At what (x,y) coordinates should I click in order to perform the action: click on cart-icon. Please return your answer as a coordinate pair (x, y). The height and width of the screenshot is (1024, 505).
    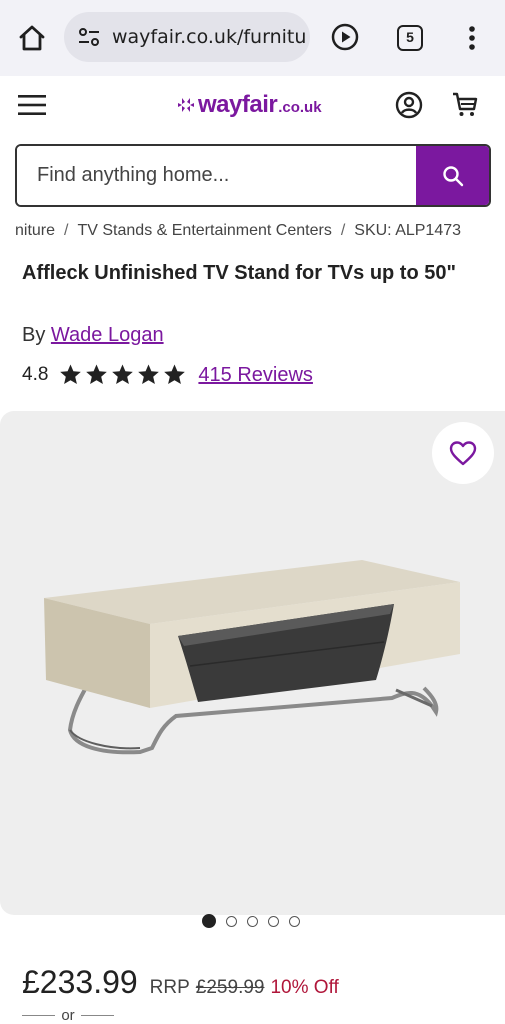
    Looking at the image, I should click on (465, 105).